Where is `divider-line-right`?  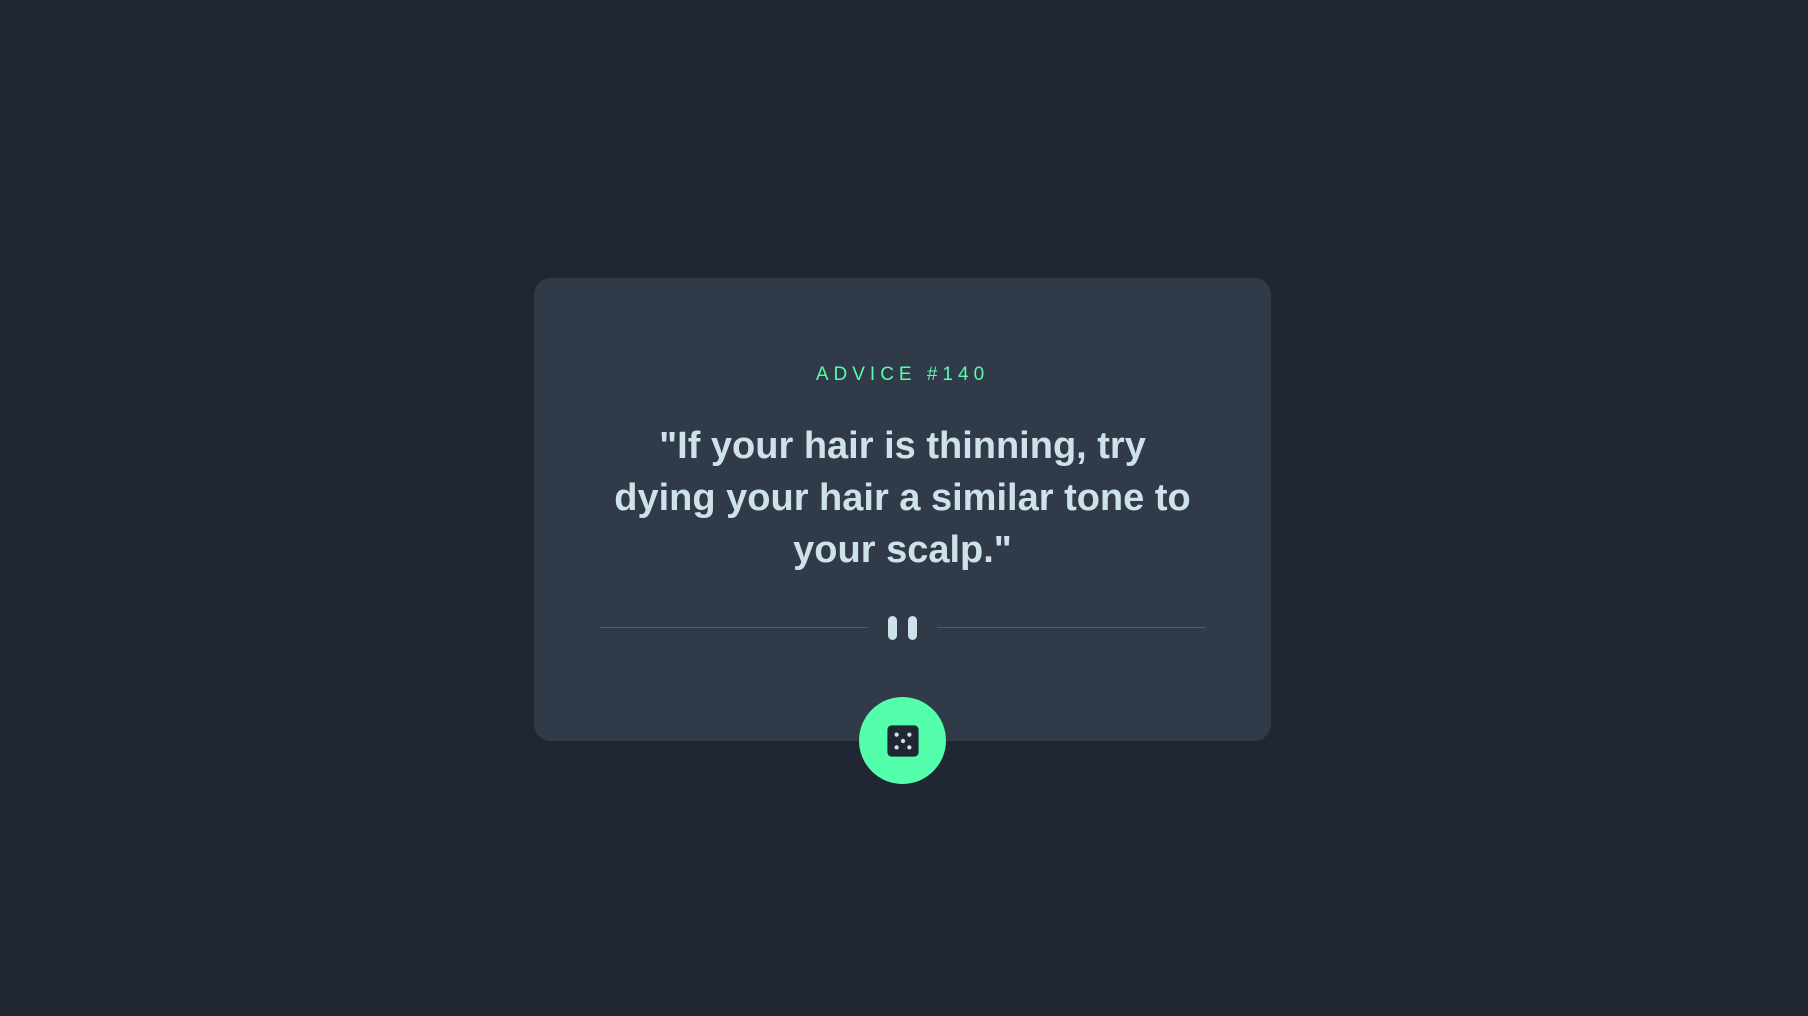 divider-line-right is located at coordinates (1071, 627).